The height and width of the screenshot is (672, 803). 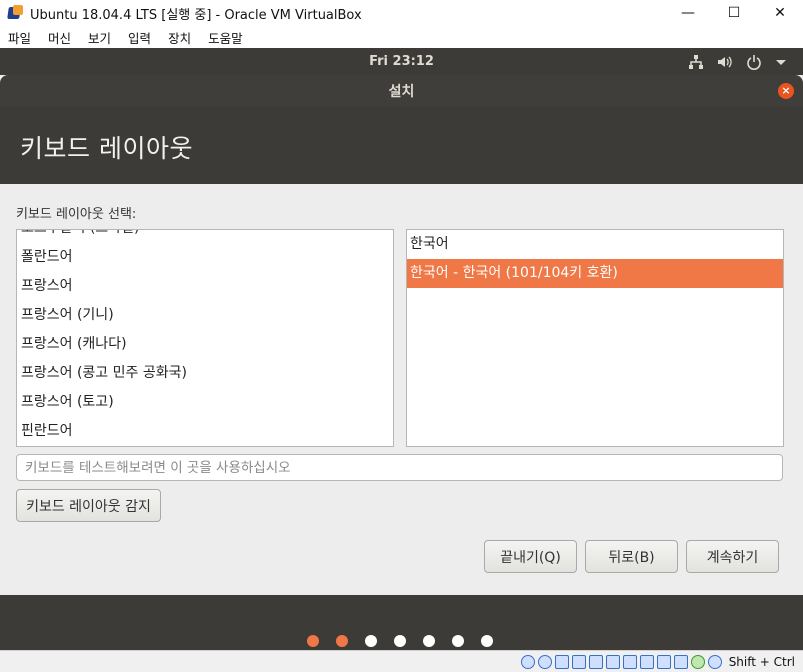 What do you see at coordinates (663, 661) in the screenshot?
I see `cpu-icon` at bounding box center [663, 661].